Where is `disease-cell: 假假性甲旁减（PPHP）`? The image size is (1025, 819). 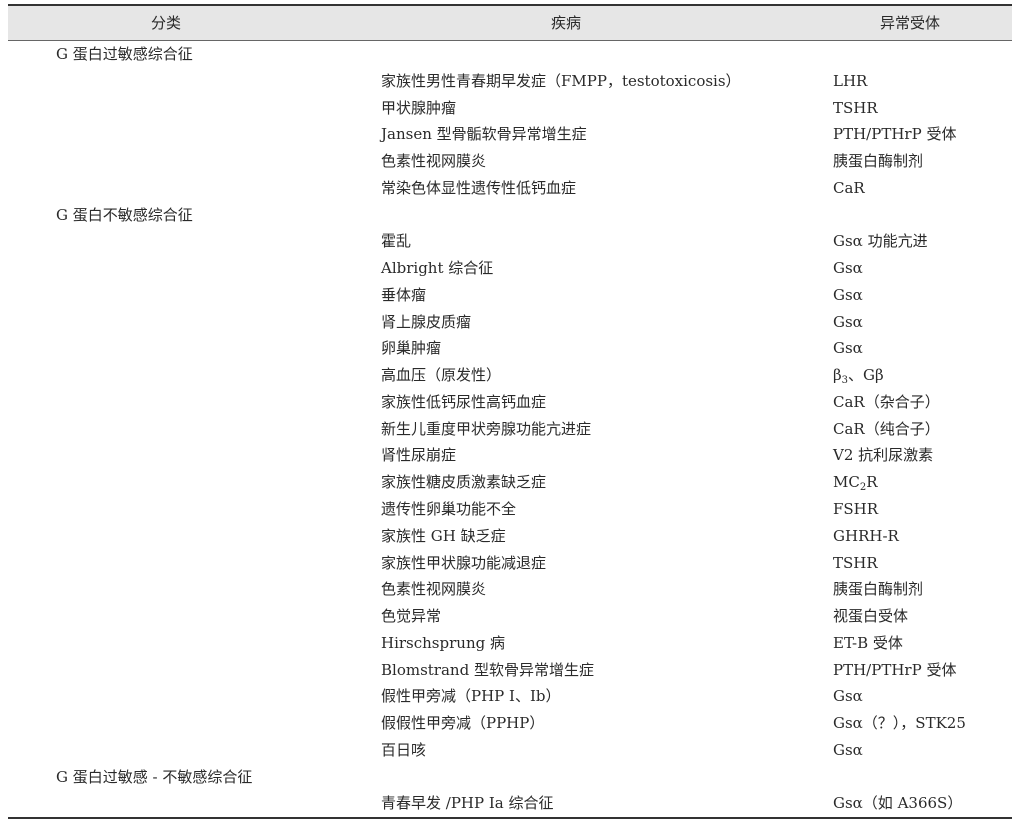
disease-cell: 假假性甲旁减（PPHP） is located at coordinates (463, 723).